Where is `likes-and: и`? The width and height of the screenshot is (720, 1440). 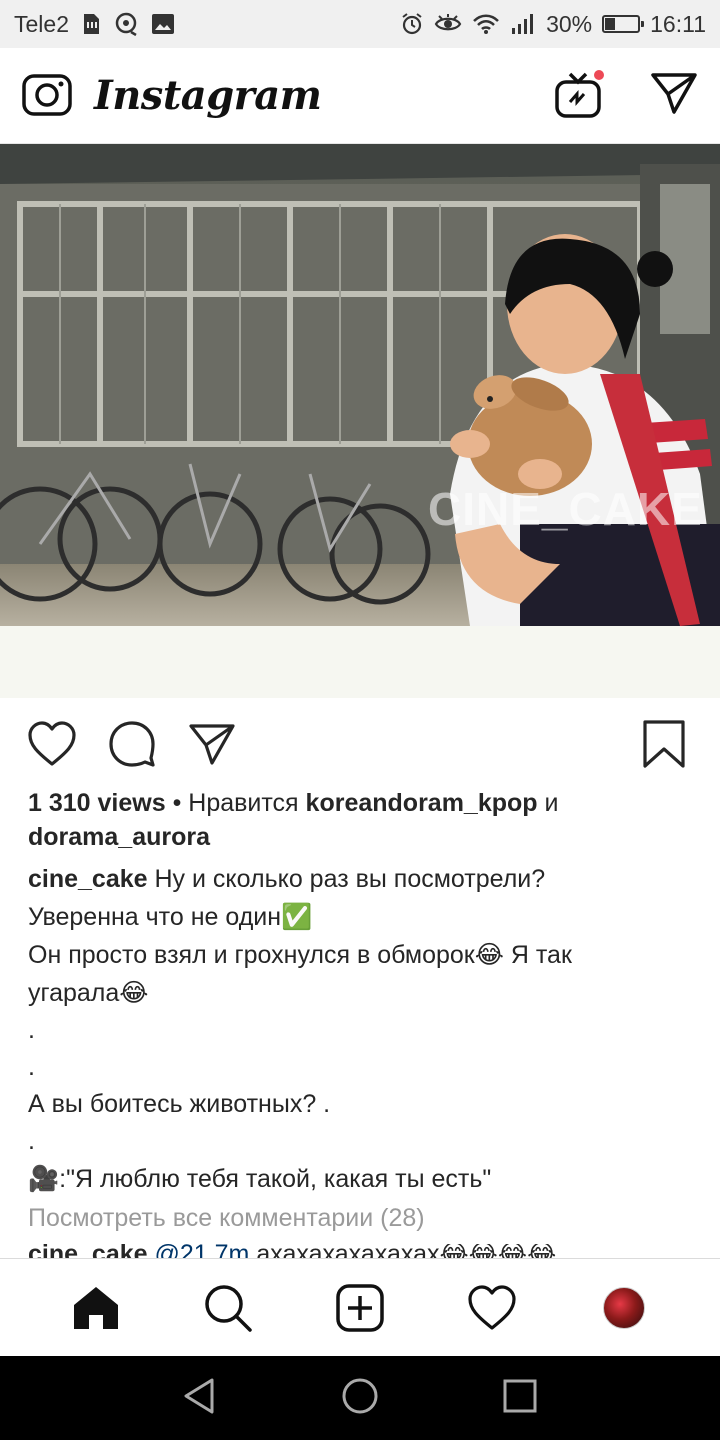 likes-and: и is located at coordinates (551, 803).